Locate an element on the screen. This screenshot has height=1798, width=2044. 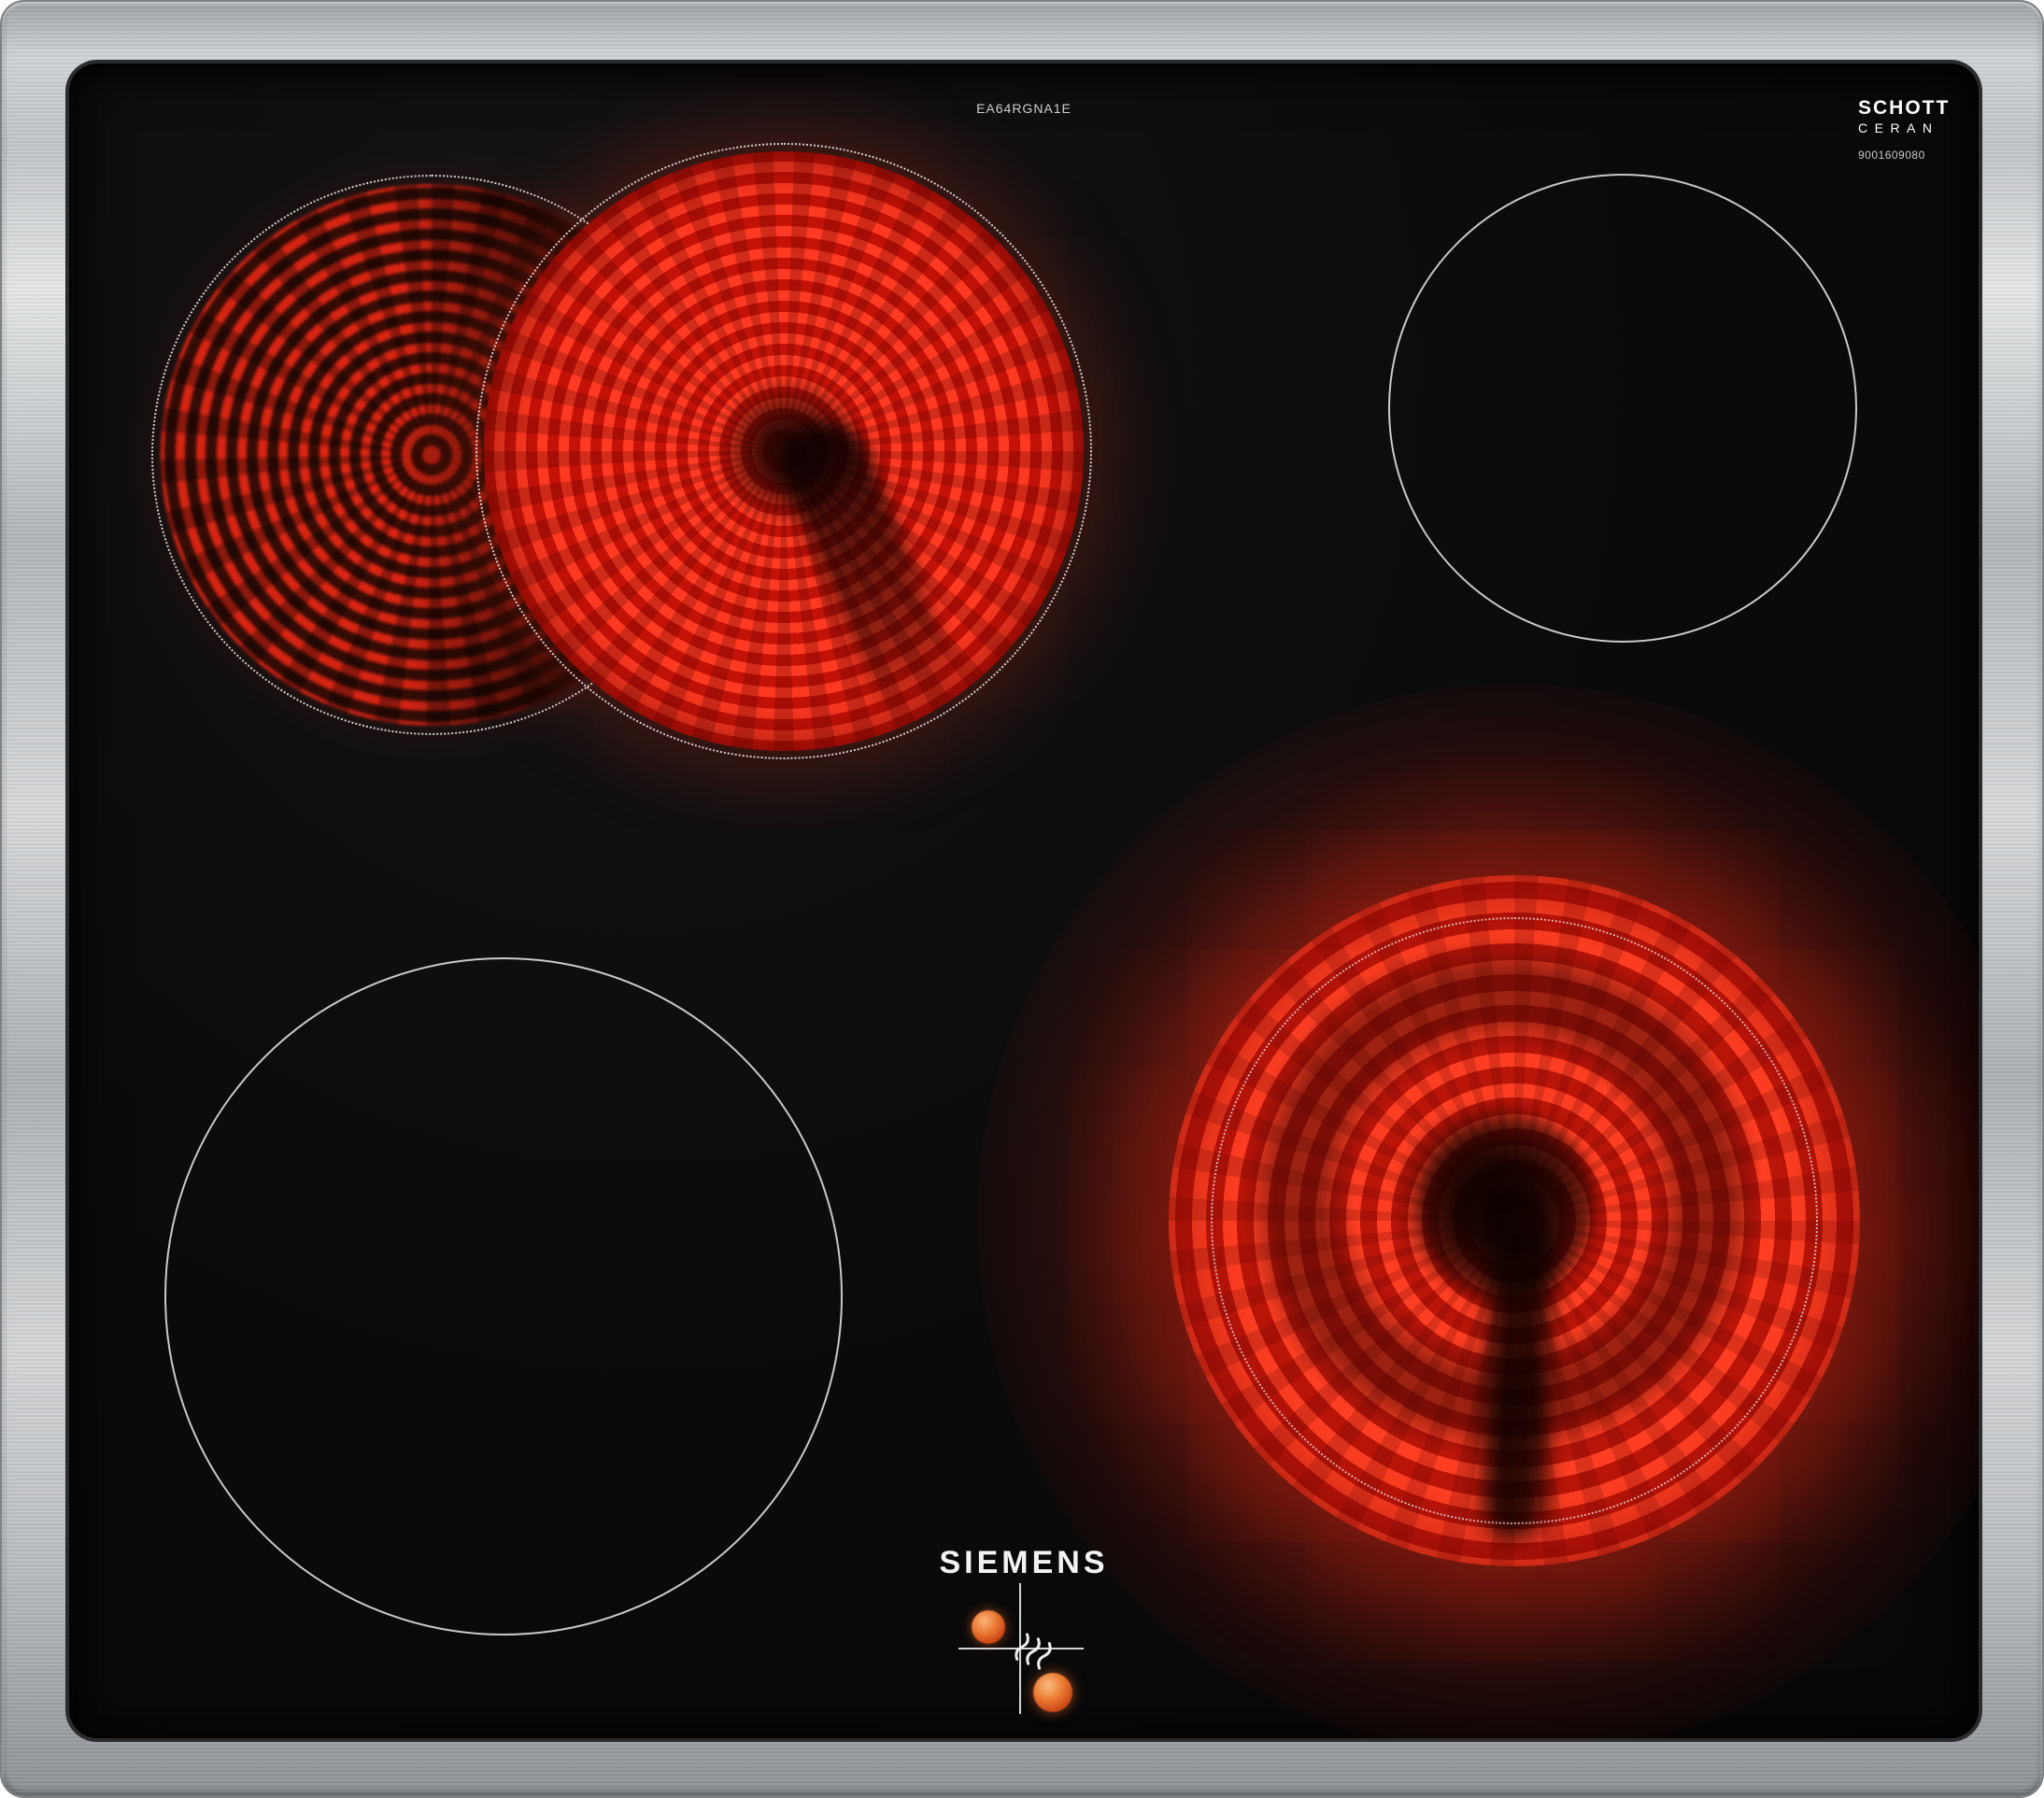
crosshair-horizontal-line is located at coordinates (1021, 1648).